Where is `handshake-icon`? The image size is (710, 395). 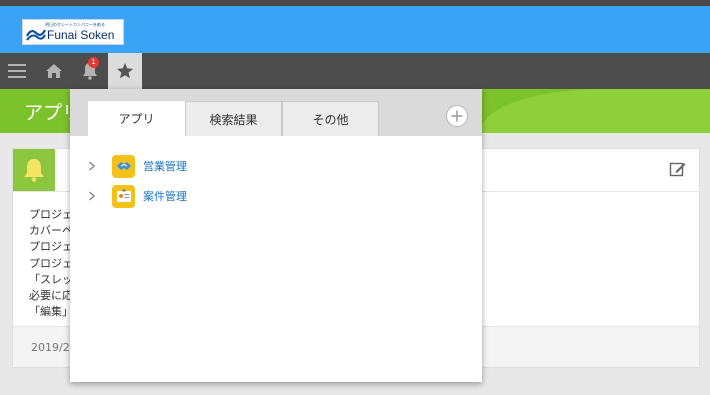
handshake-icon is located at coordinates (123, 166).